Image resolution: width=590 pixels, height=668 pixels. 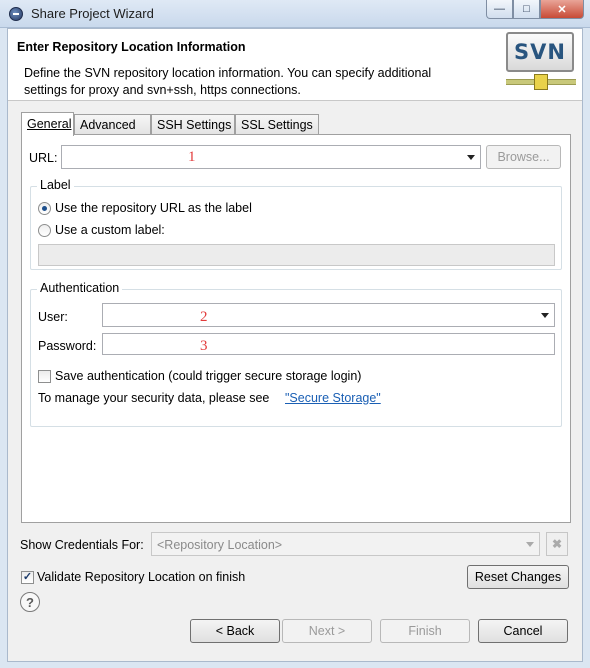 What do you see at coordinates (295, 14) in the screenshot?
I see `window-titlebar: Share Project Wizard — □ ✕` at bounding box center [295, 14].